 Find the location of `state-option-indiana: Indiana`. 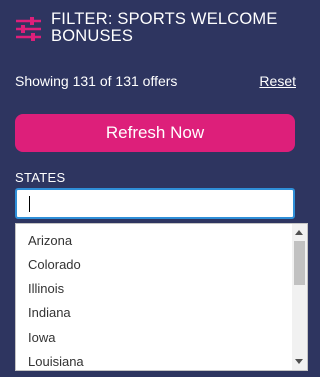

state-option-indiana: Indiana is located at coordinates (49, 313).